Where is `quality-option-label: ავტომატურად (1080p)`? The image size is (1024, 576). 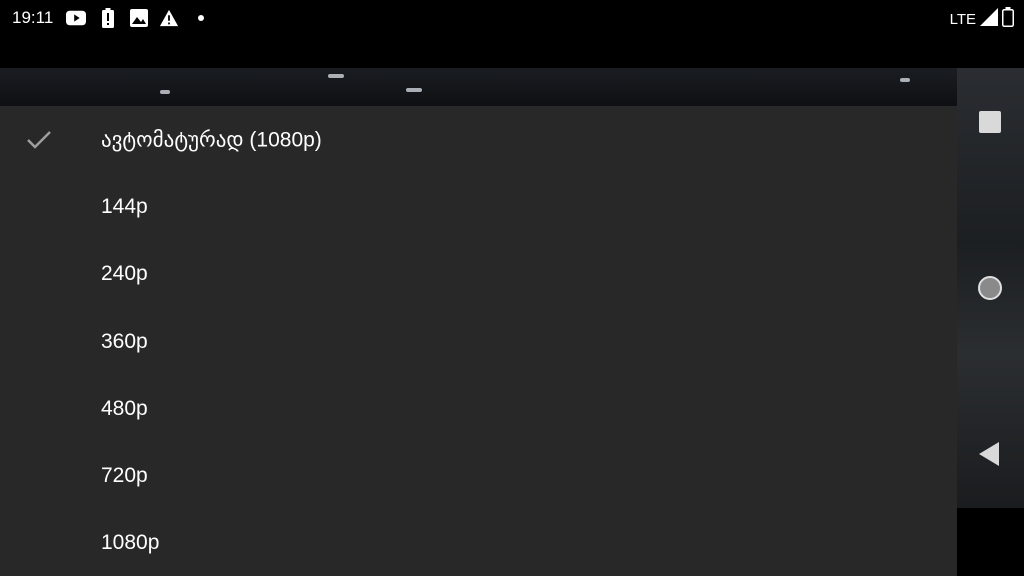 quality-option-label: ავტომატურად (1080p) is located at coordinates (211, 139).